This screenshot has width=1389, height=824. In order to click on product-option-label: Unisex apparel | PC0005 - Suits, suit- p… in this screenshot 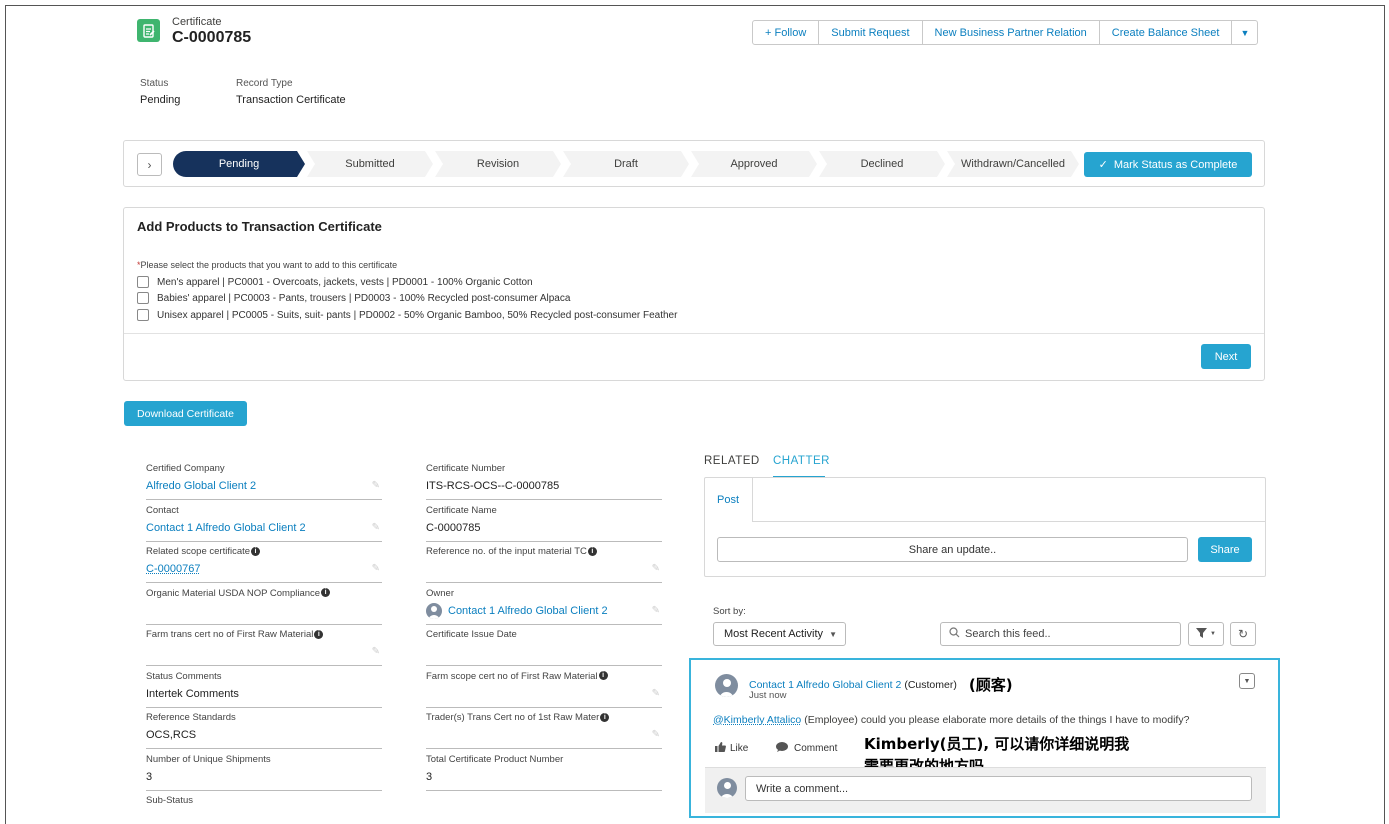, I will do `click(417, 315)`.